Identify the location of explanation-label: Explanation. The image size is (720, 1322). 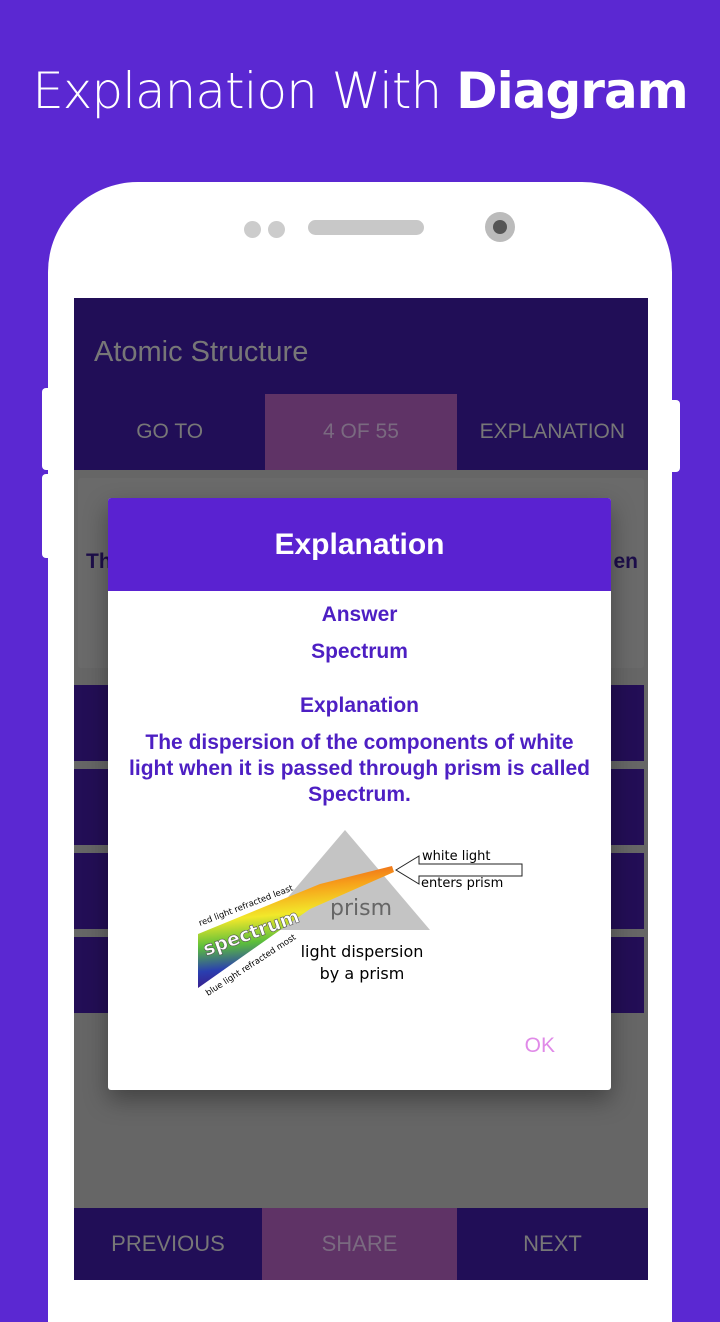
(359, 705).